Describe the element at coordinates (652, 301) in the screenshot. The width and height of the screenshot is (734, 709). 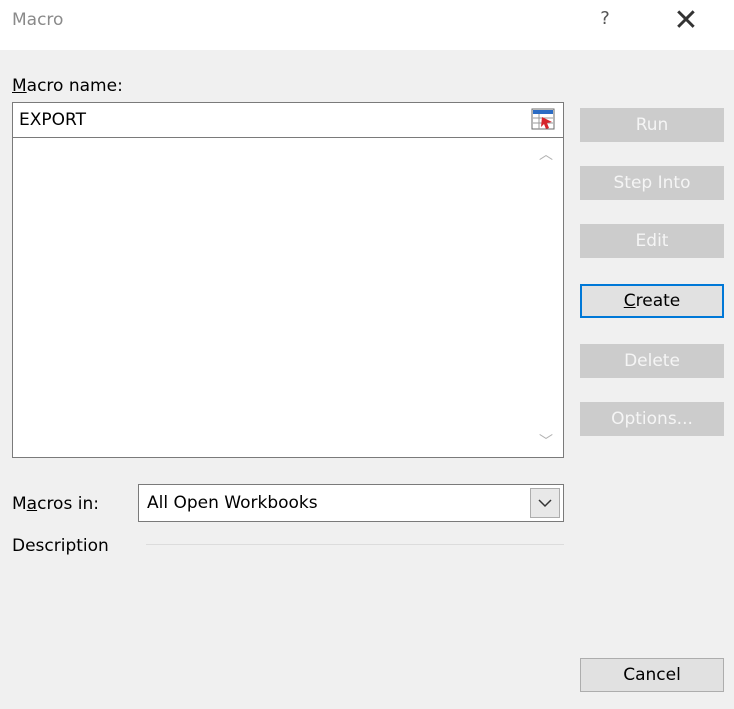
I see `create-button: Create` at that location.